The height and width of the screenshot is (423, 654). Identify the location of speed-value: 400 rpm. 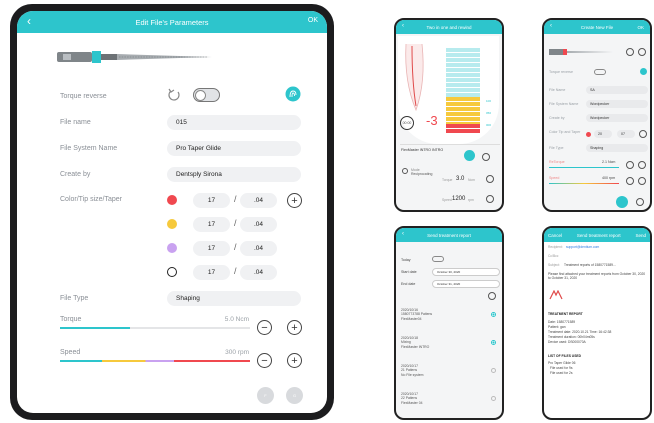
(609, 178).